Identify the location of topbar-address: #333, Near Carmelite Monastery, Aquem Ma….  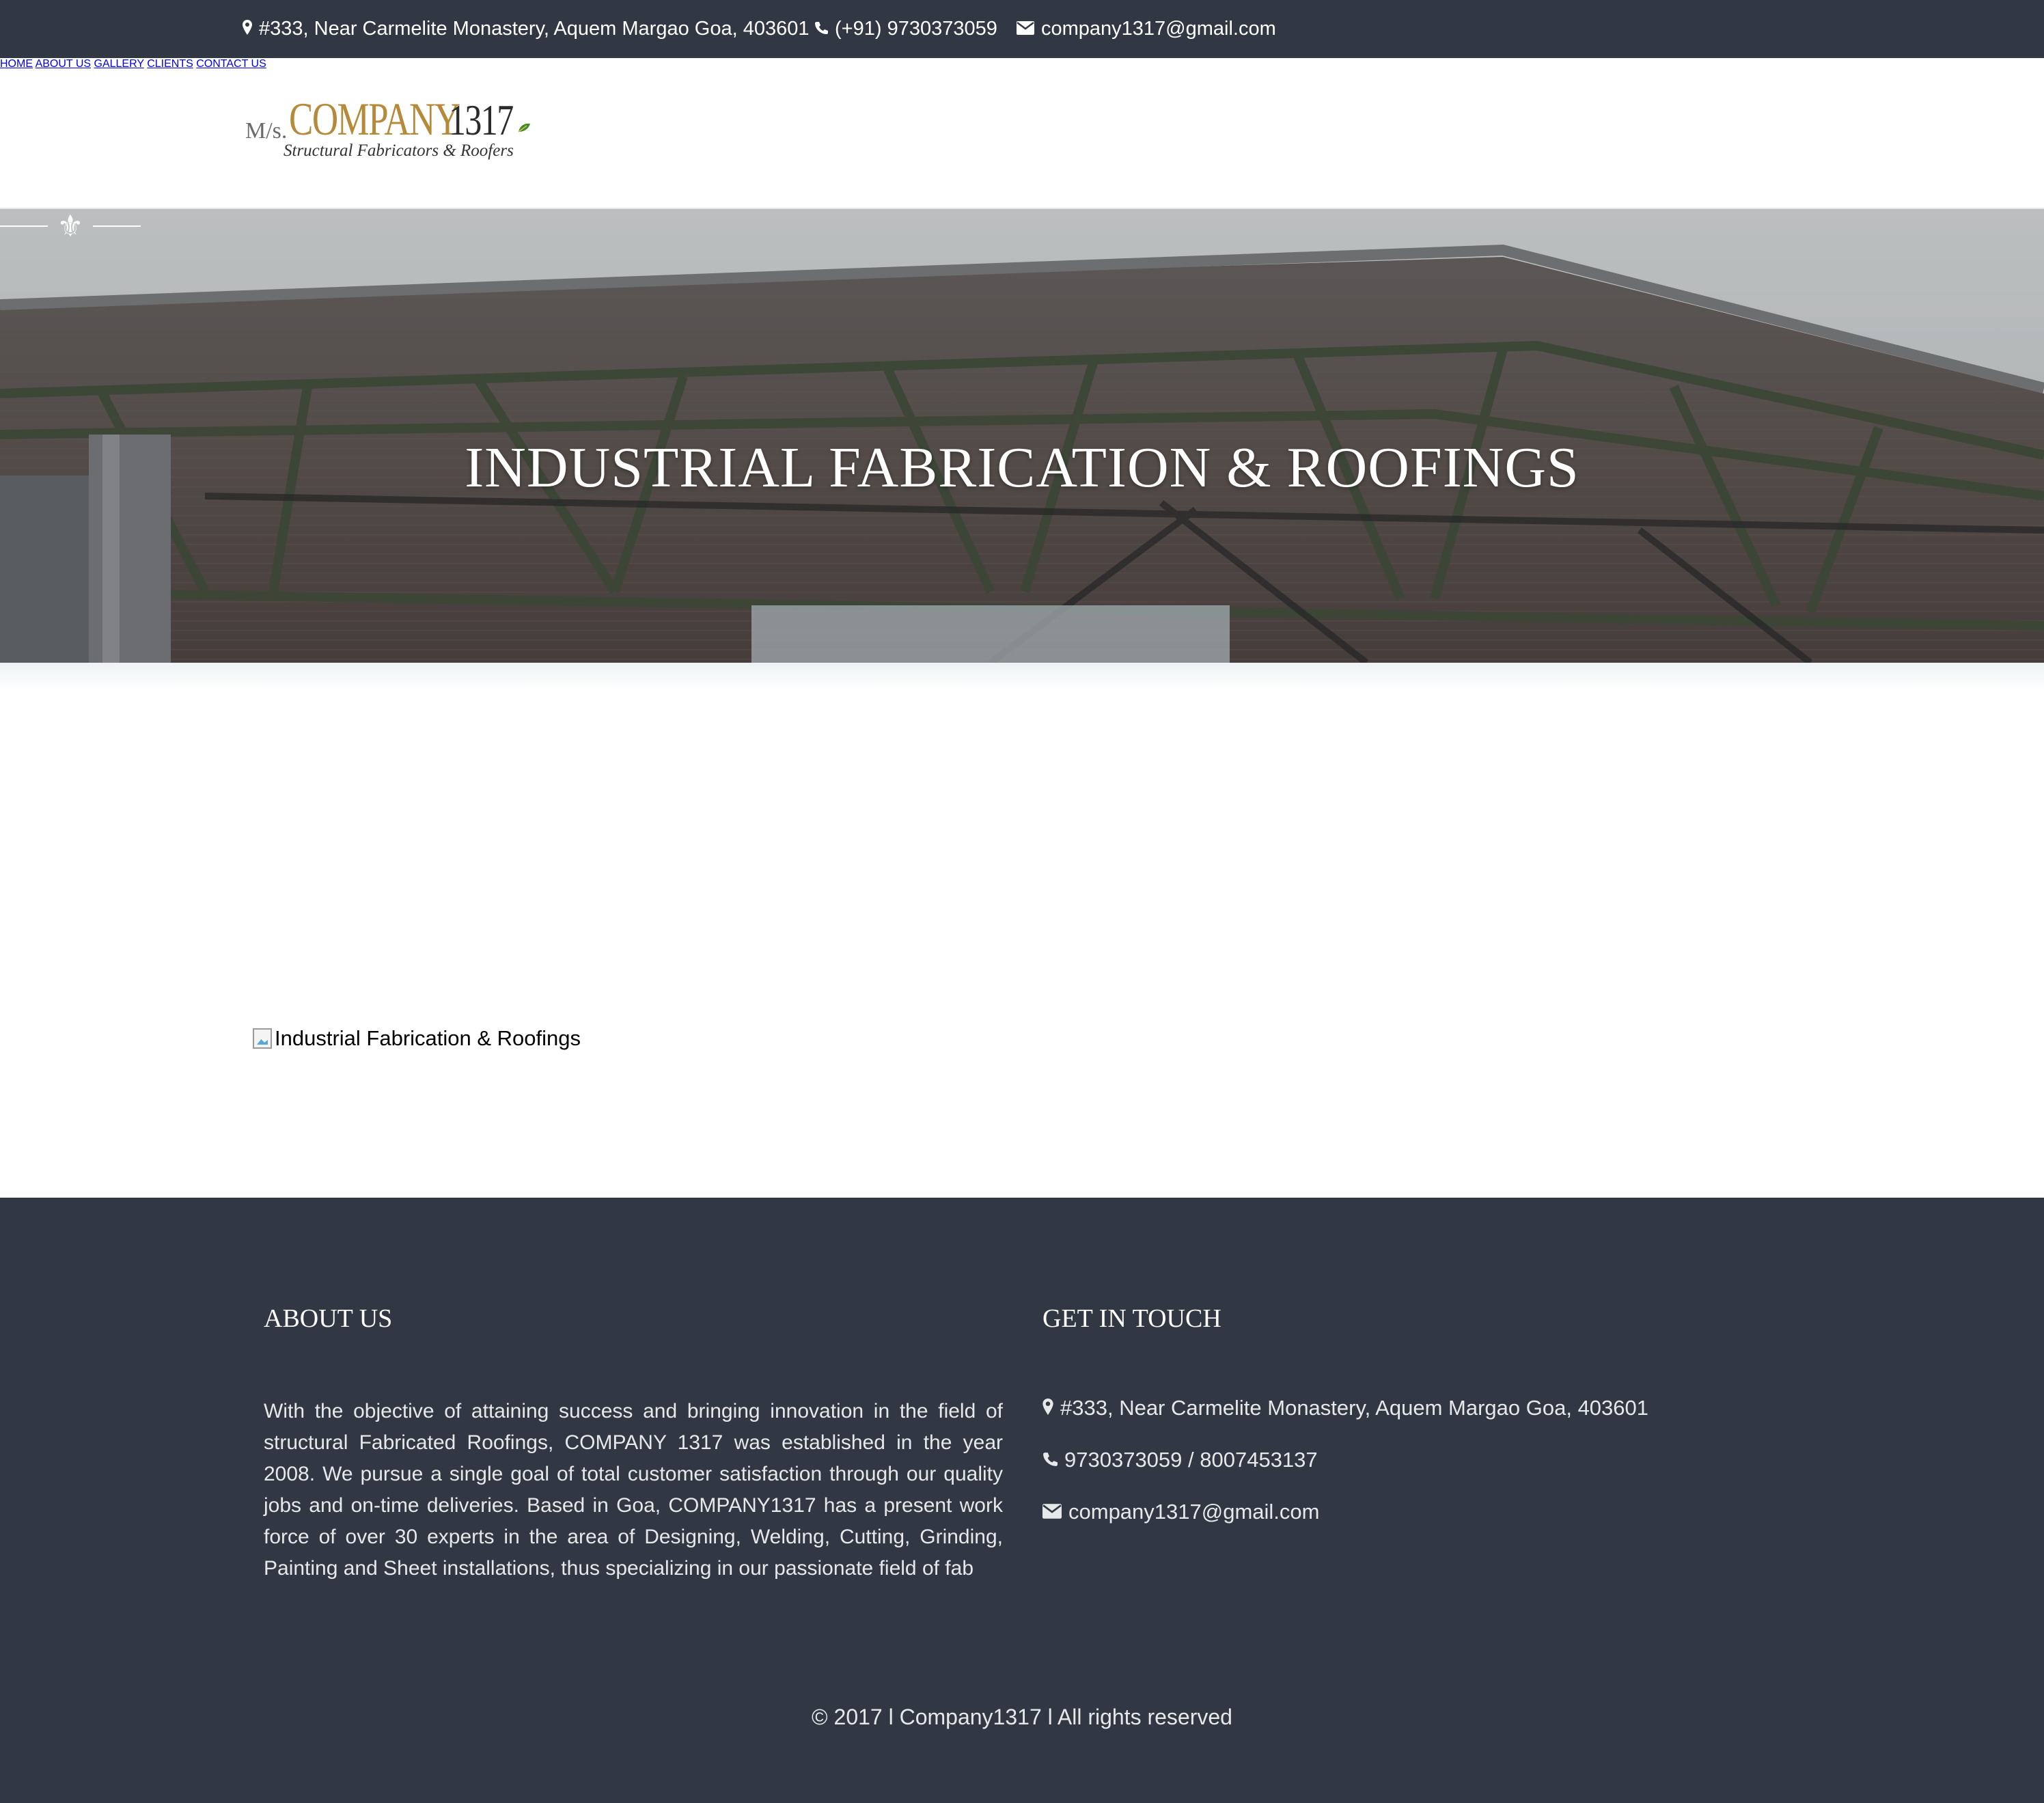
(526, 29).